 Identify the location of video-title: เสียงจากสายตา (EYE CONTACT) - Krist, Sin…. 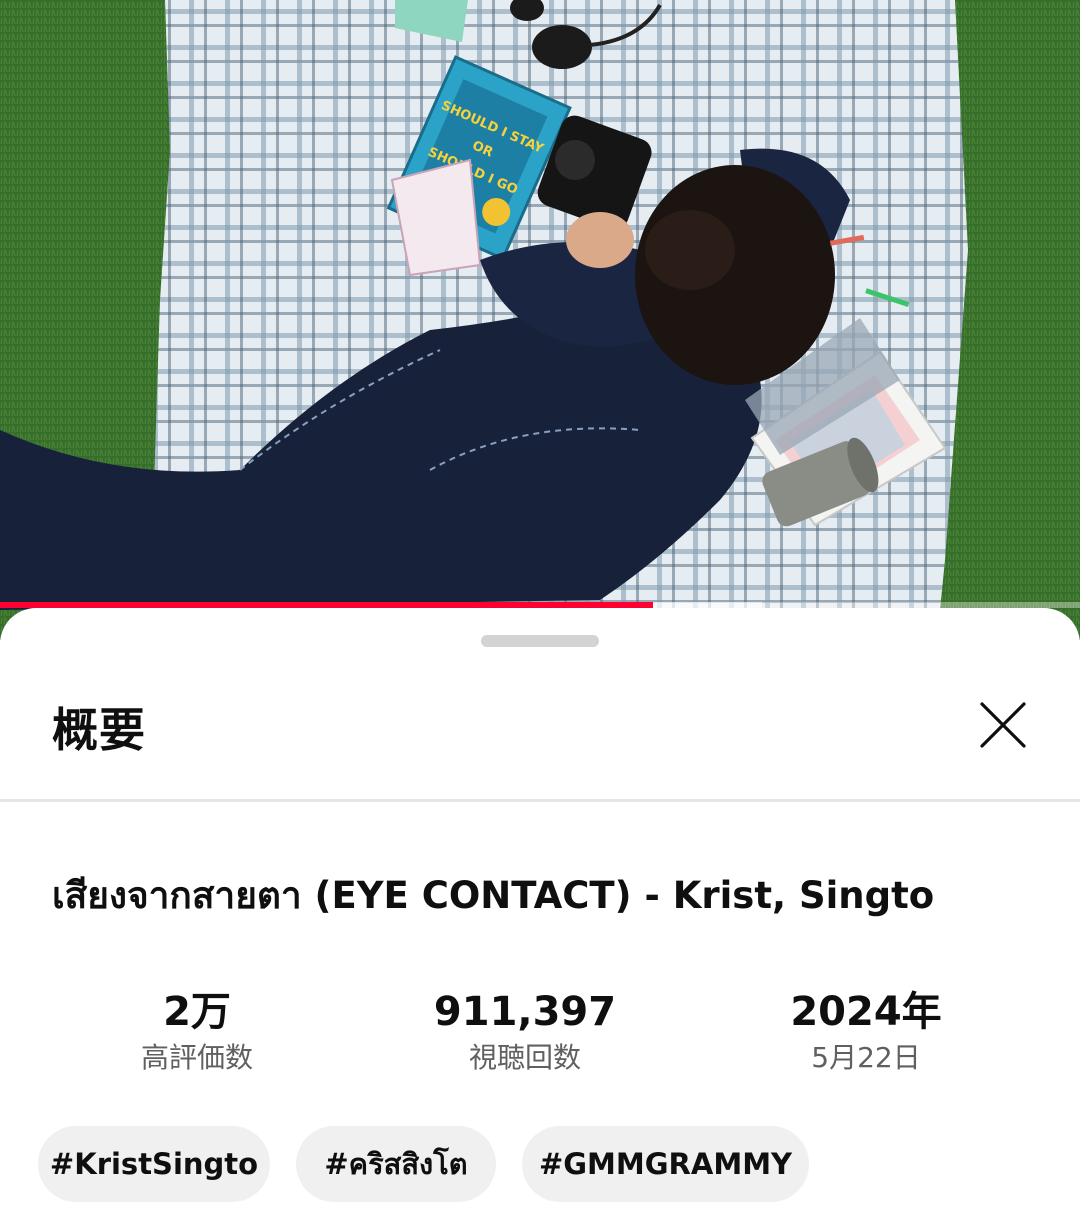
(493, 895).